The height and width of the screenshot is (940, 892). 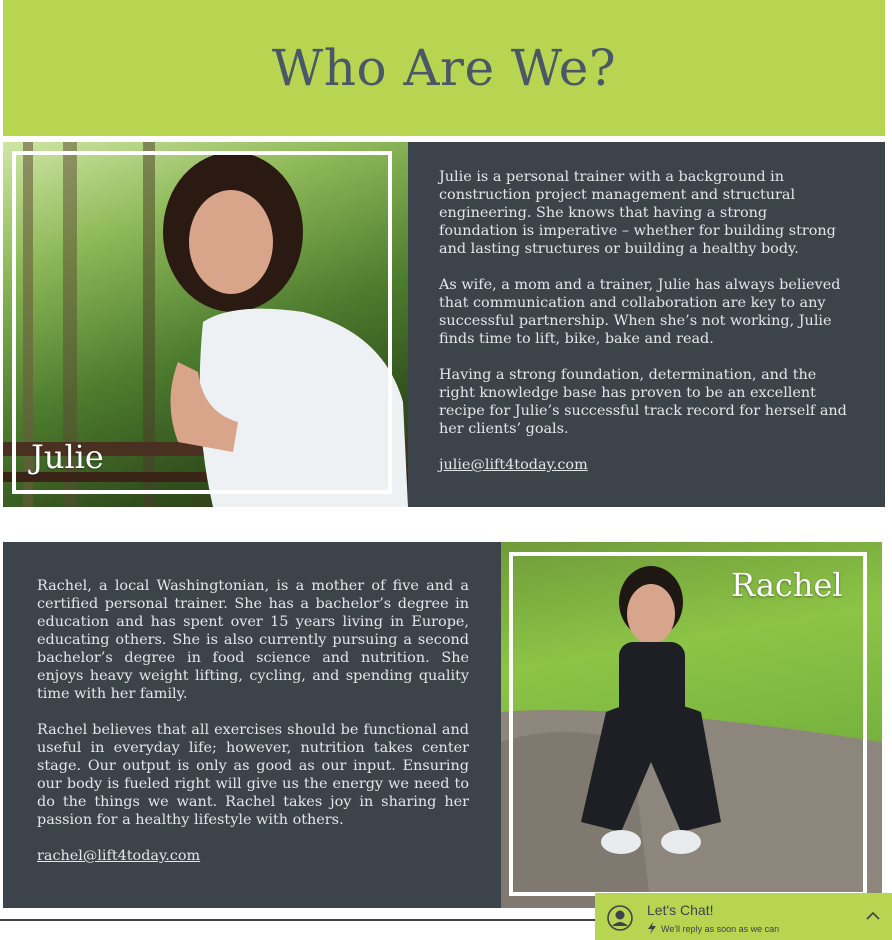 I want to click on chevron-up-icon, so click(x=873, y=916).